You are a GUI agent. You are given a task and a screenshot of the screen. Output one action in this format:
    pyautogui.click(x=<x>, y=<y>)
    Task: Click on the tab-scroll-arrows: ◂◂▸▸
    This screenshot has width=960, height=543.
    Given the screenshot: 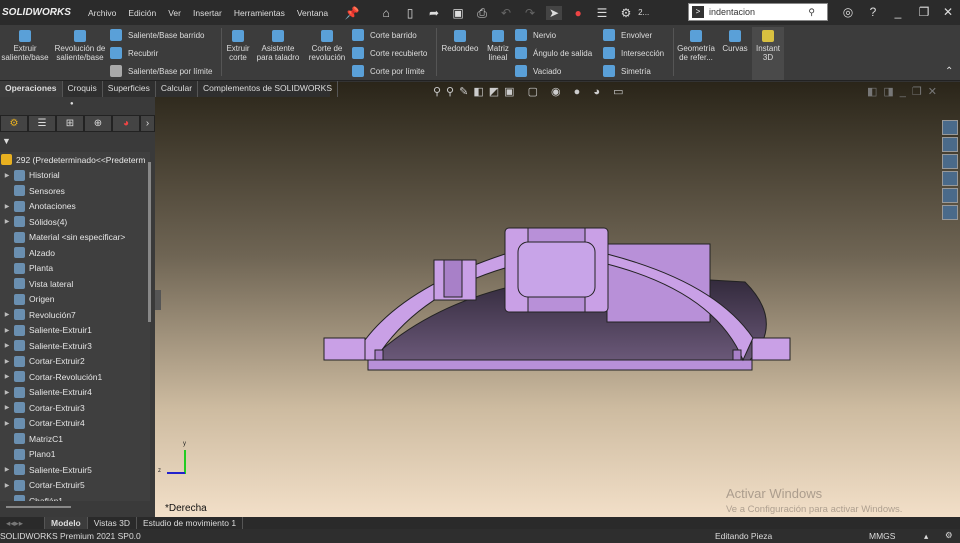 What is the action you would take?
    pyautogui.click(x=22, y=523)
    